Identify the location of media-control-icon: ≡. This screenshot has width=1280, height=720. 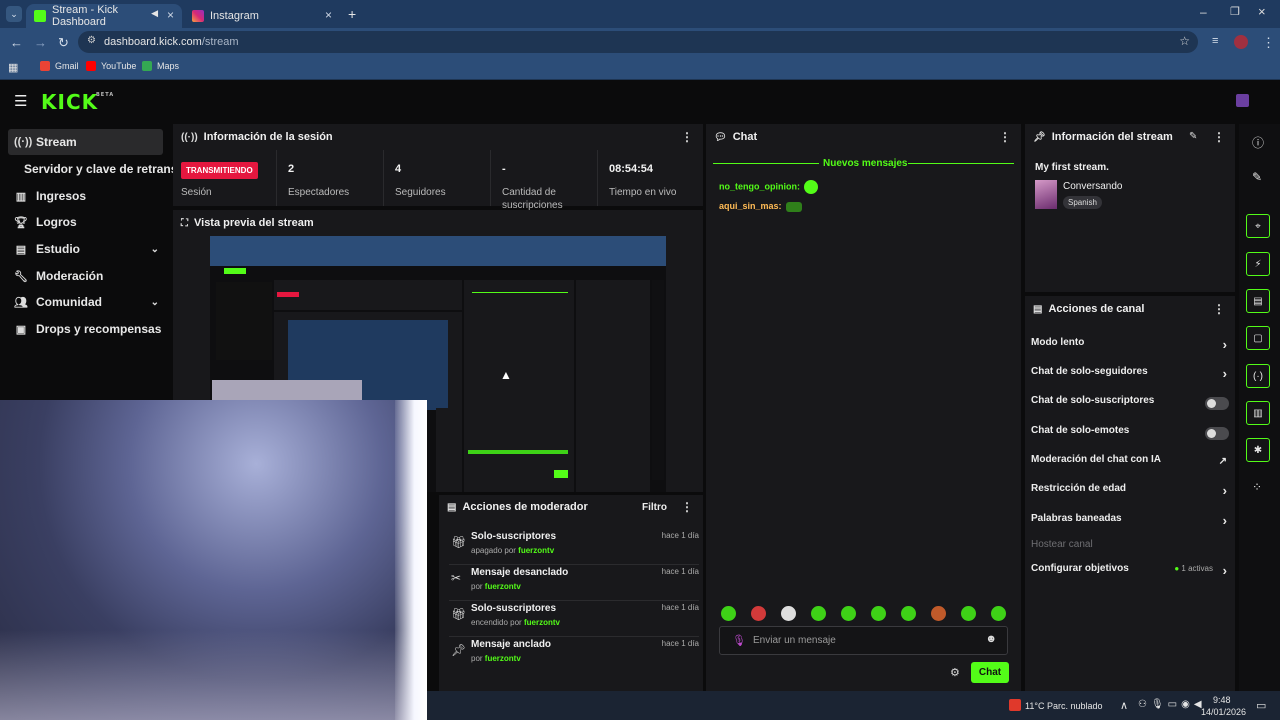
(1215, 41).